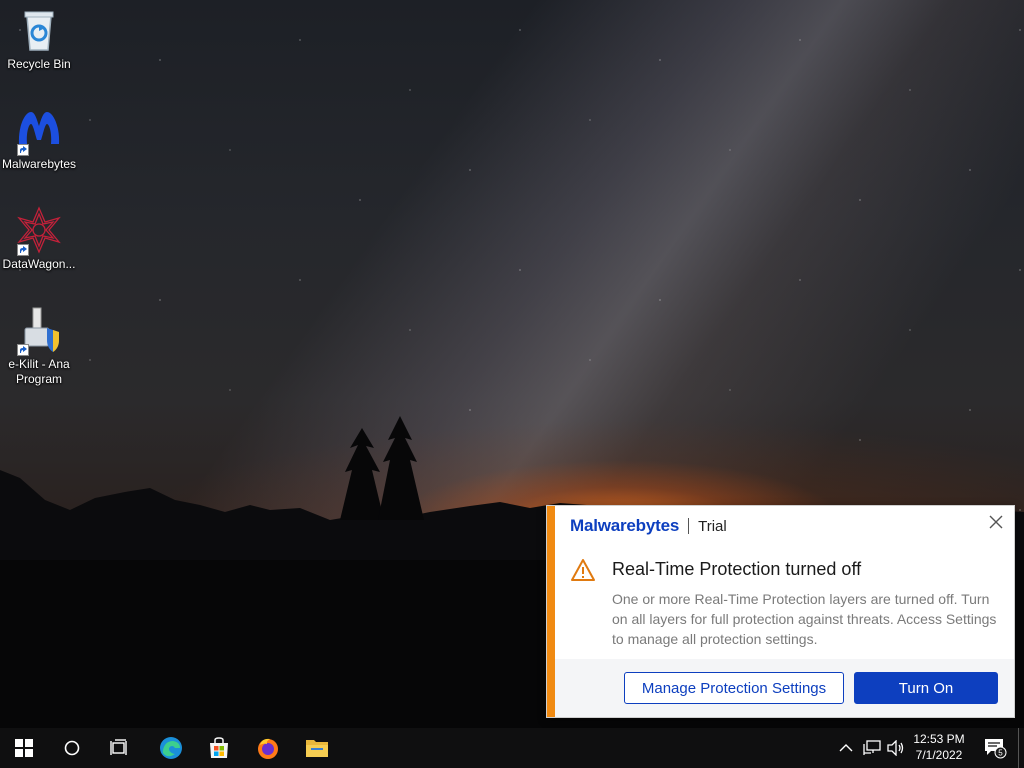  Describe the element at coordinates (39, 231) in the screenshot. I see `datawagon-icon` at that location.